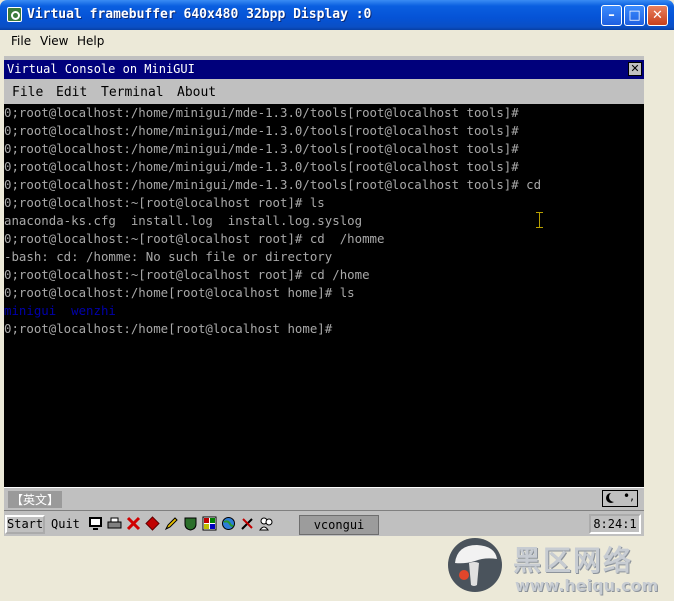 The height and width of the screenshot is (601, 674). Describe the element at coordinates (339, 525) in the screenshot. I see `taskbar-task-vcongui: vcongui` at that location.